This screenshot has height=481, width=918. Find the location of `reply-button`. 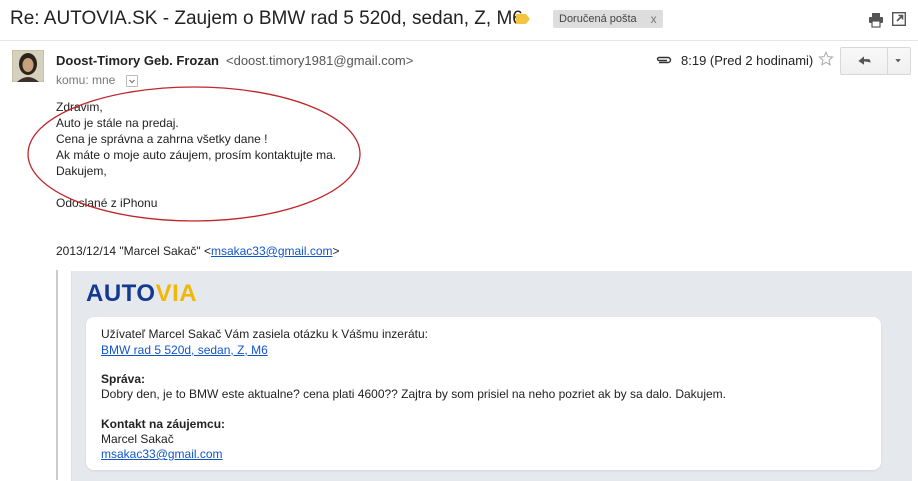

reply-button is located at coordinates (864, 61).